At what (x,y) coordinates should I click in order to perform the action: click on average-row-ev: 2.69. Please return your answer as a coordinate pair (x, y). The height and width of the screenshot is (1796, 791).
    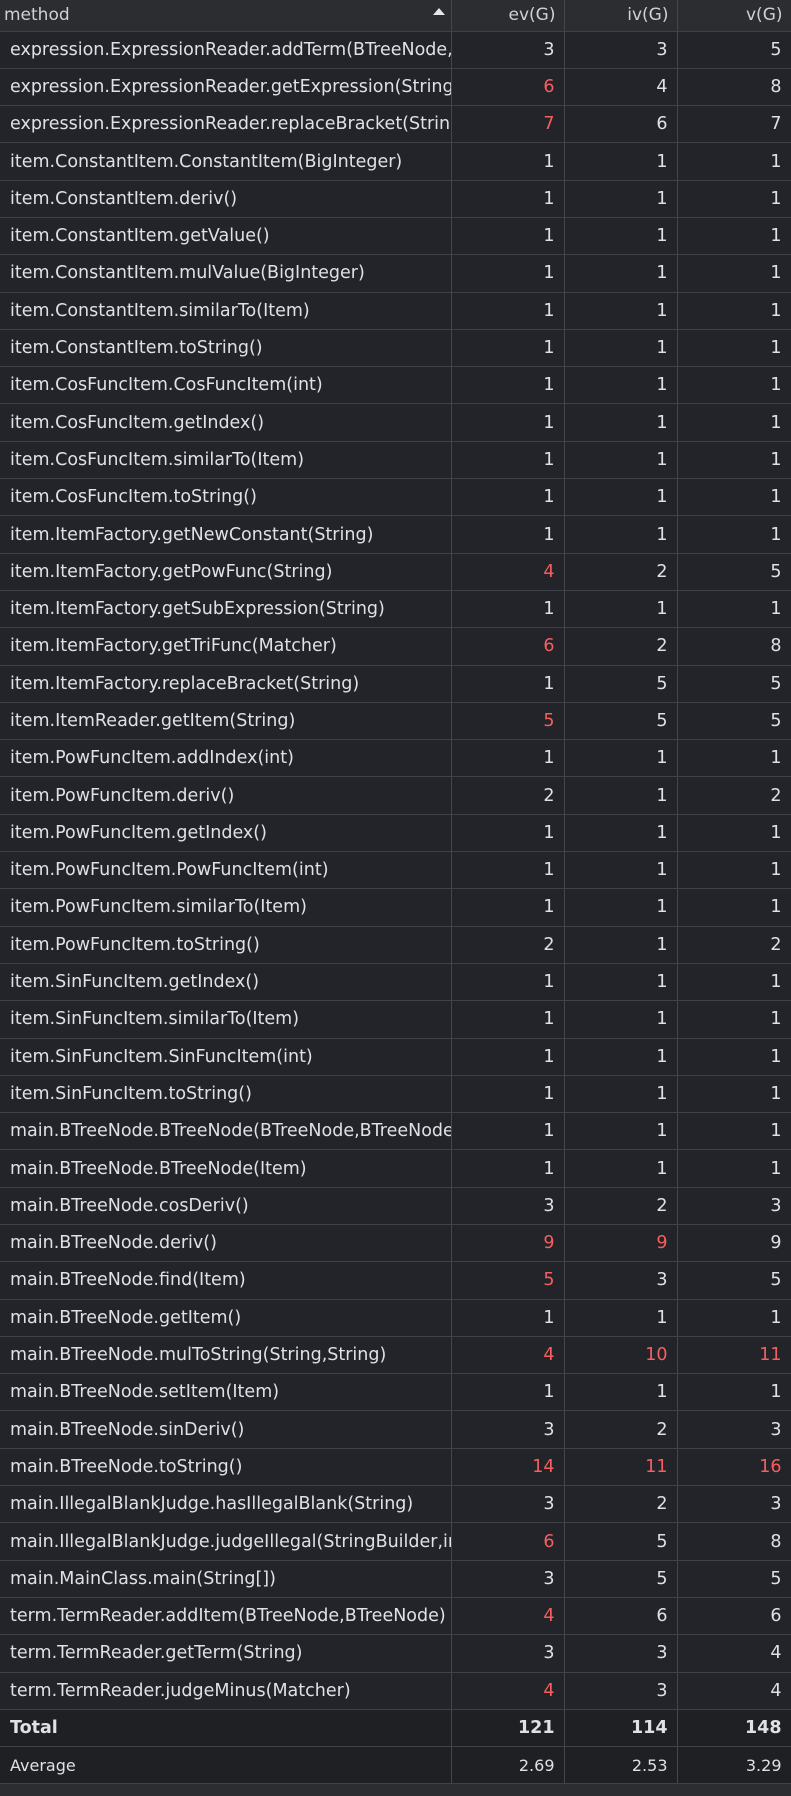
    Looking at the image, I should click on (508, 1765).